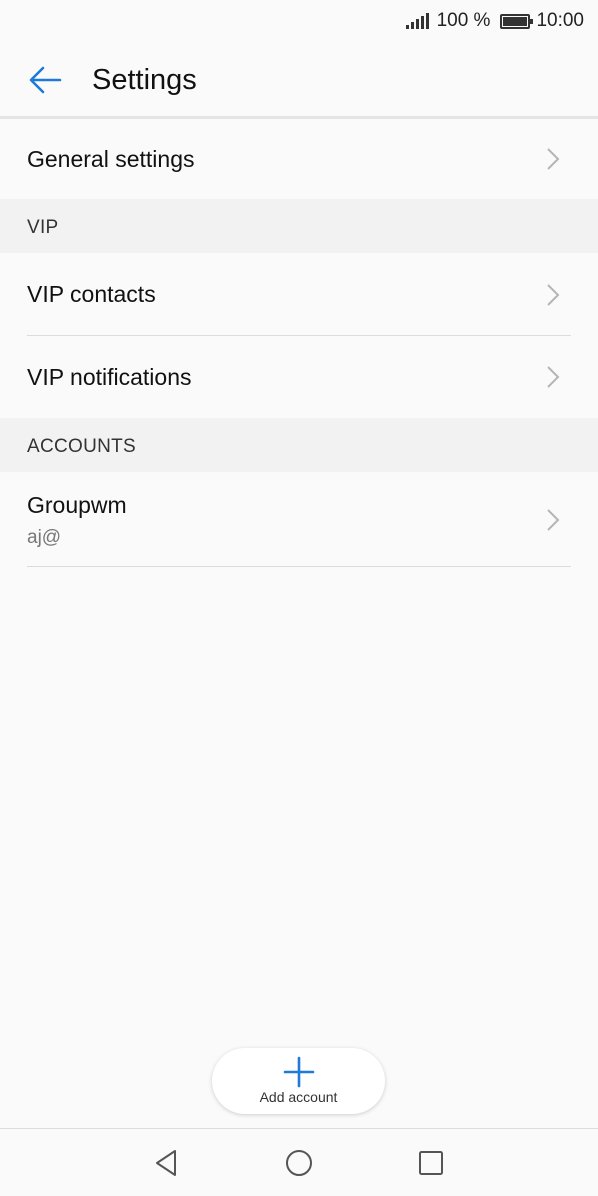 This screenshot has height=1196, width=598. Describe the element at coordinates (299, 294) in the screenshot. I see `vip-contacts-row: VIP contacts` at that location.